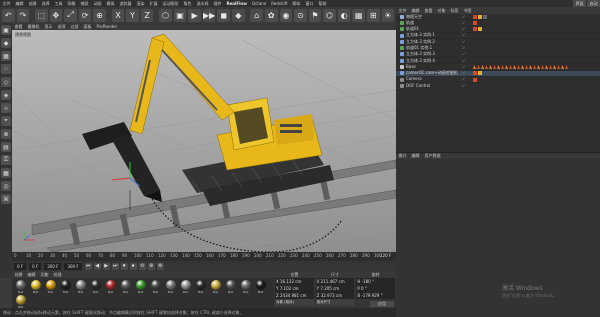 This screenshot has width=600, height=317. What do you see at coordinates (140, 3) in the screenshot?
I see `menu-item: 渲染` at bounding box center [140, 3].